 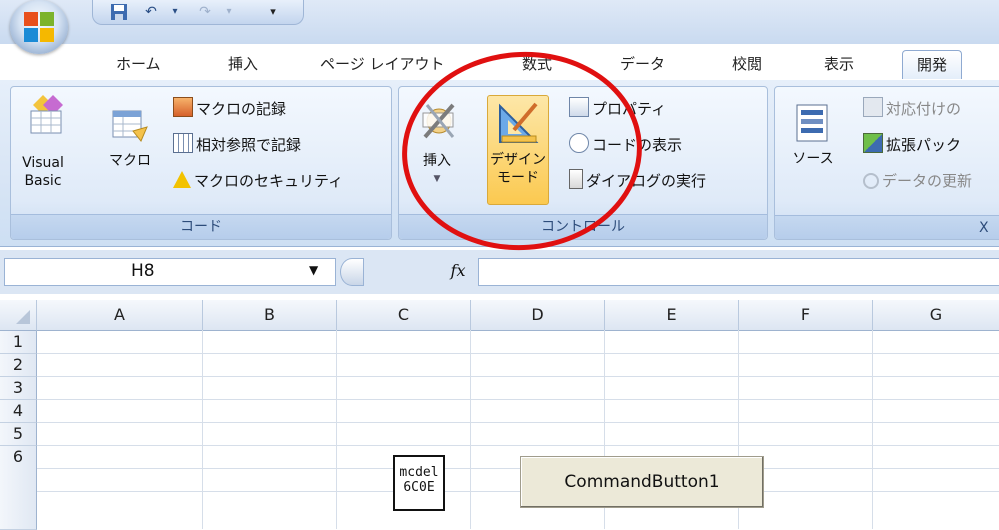 What do you see at coordinates (806, 315) in the screenshot?
I see `column-header-f: F` at bounding box center [806, 315].